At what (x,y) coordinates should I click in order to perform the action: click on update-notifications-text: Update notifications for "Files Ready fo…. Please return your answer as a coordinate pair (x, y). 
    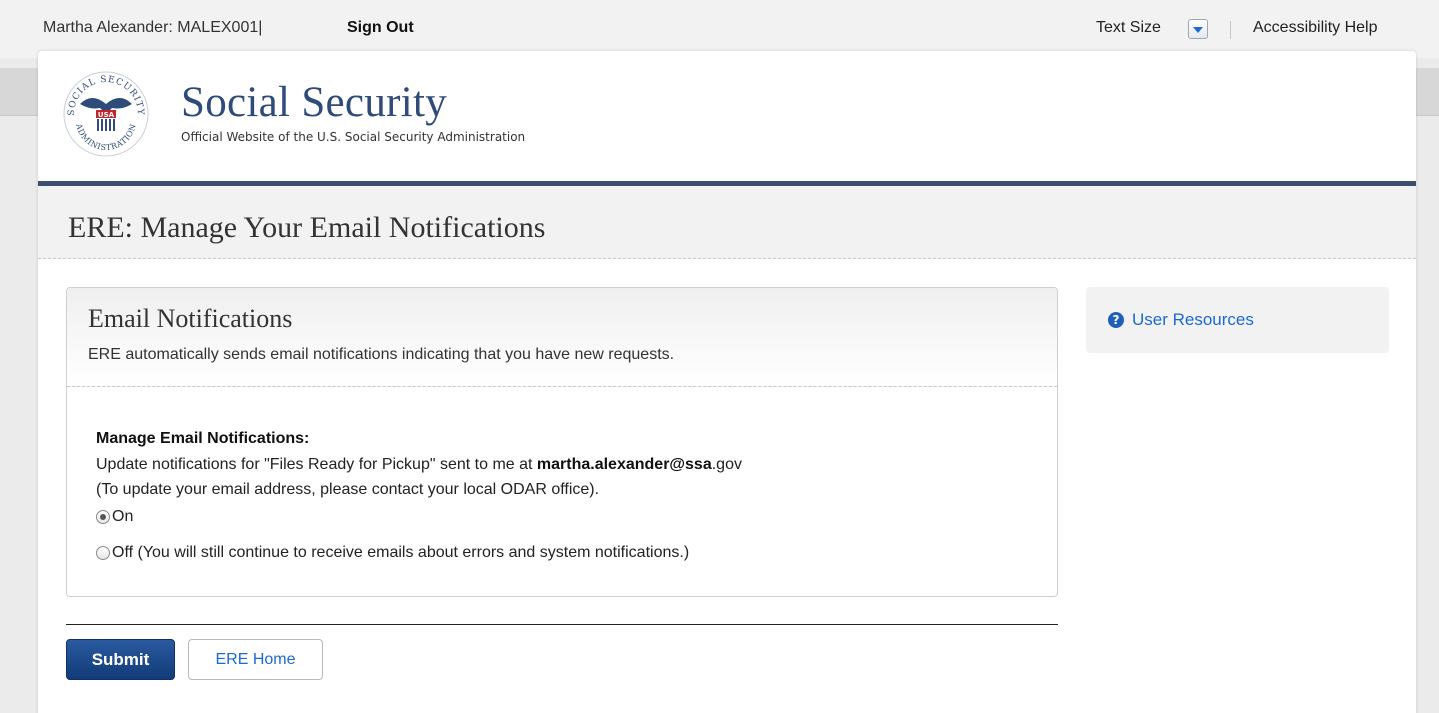
    Looking at the image, I should click on (419, 465).